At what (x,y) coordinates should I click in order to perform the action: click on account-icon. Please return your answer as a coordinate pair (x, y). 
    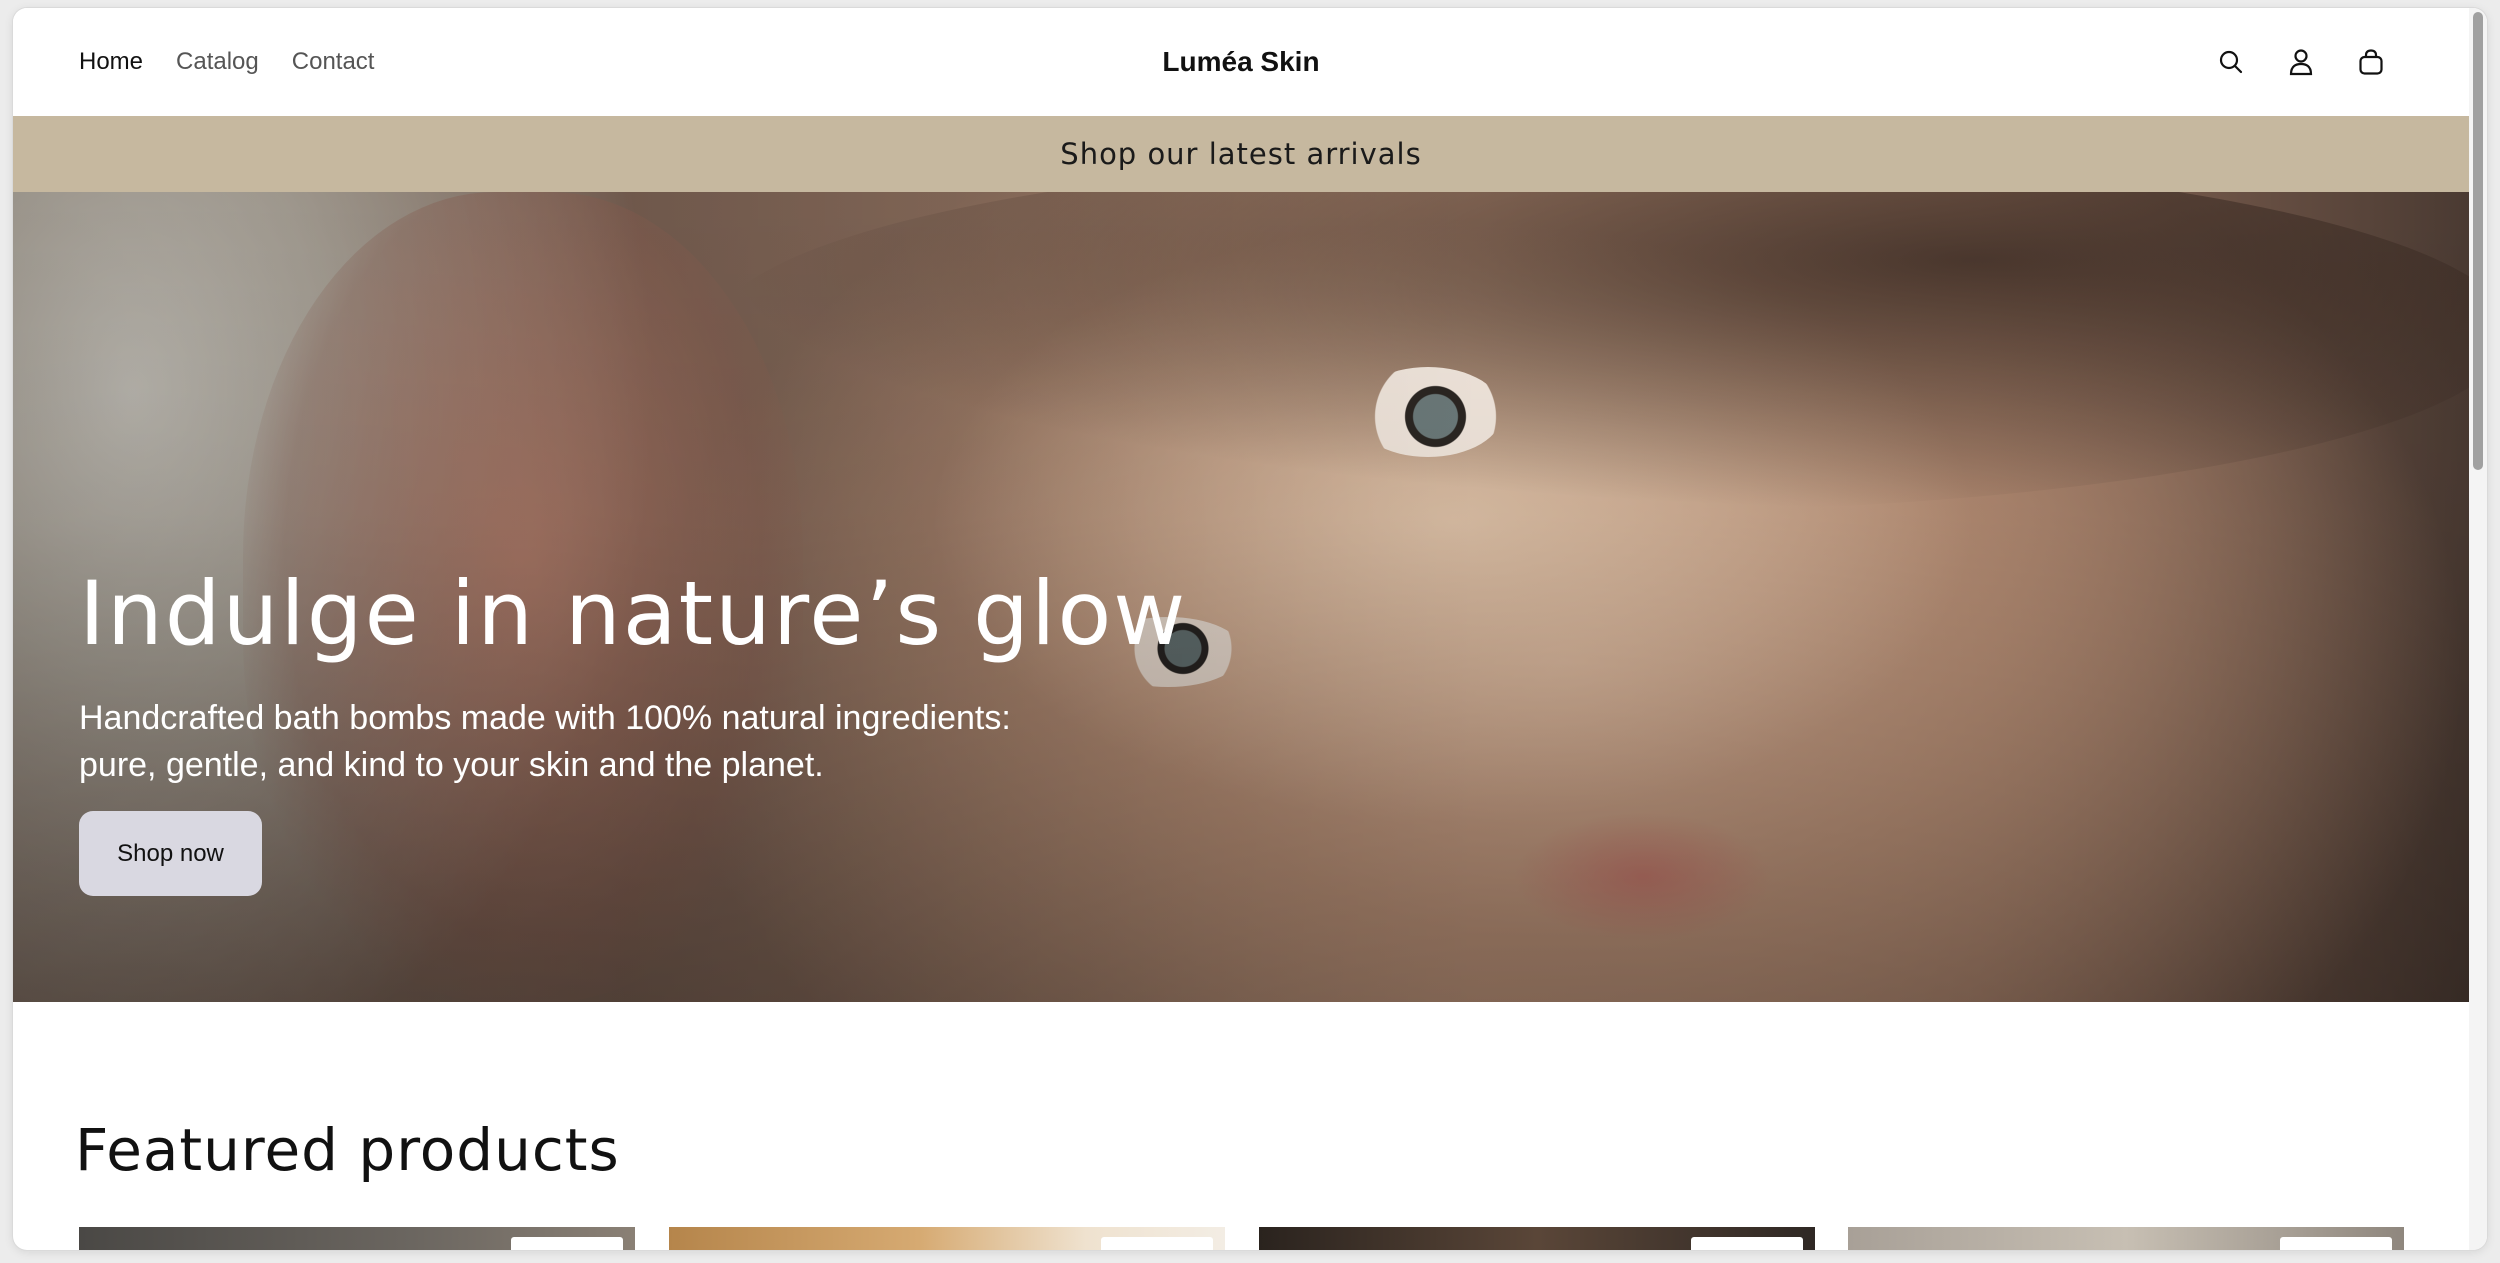
    Looking at the image, I should click on (2301, 62).